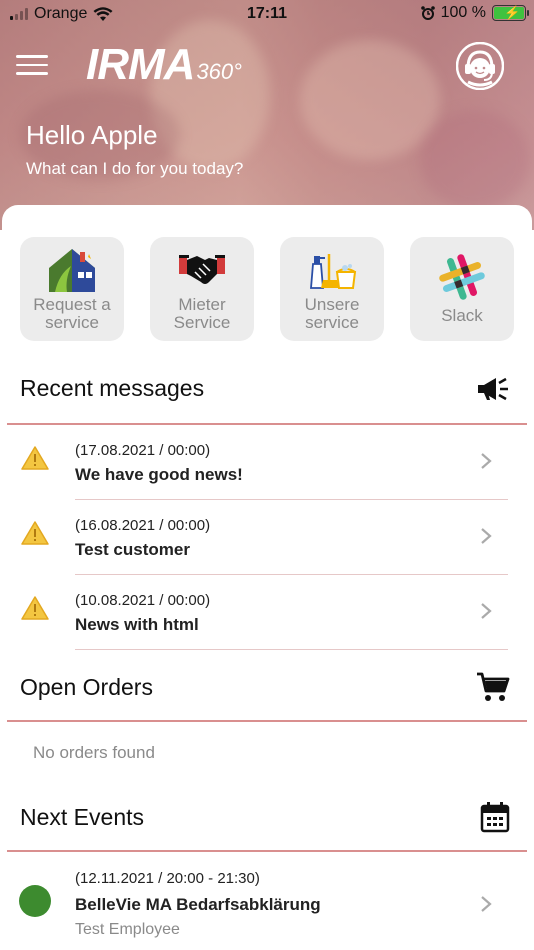 This screenshot has width=534, height=950. What do you see at coordinates (35, 901) in the screenshot?
I see `event-status-dot` at bounding box center [35, 901].